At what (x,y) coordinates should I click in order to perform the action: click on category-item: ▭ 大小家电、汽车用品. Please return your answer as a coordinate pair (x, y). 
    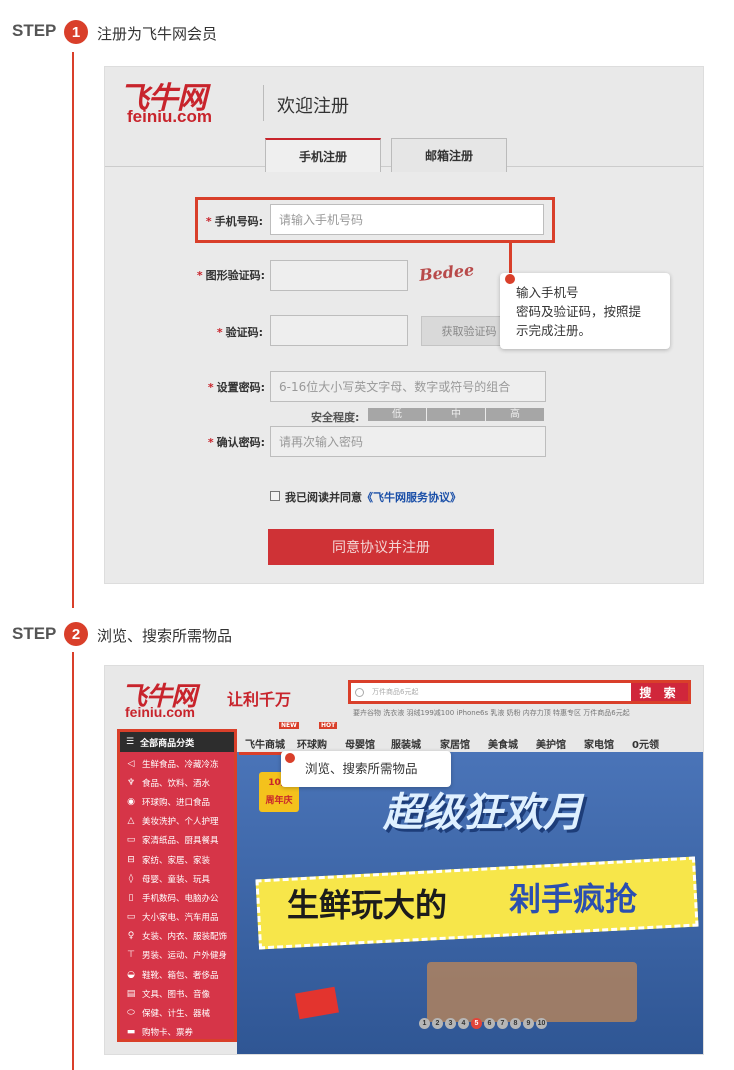
    Looking at the image, I should click on (179, 917).